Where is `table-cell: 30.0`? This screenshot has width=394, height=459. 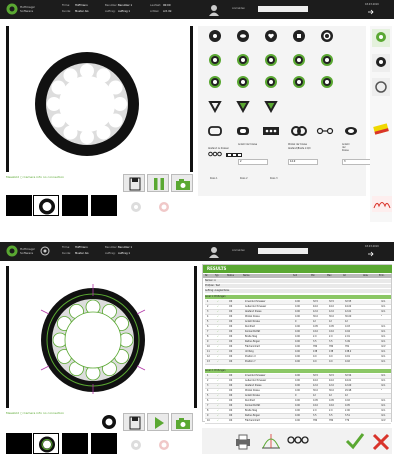 table-cell: 30.0 is located at coordinates (331, 390).